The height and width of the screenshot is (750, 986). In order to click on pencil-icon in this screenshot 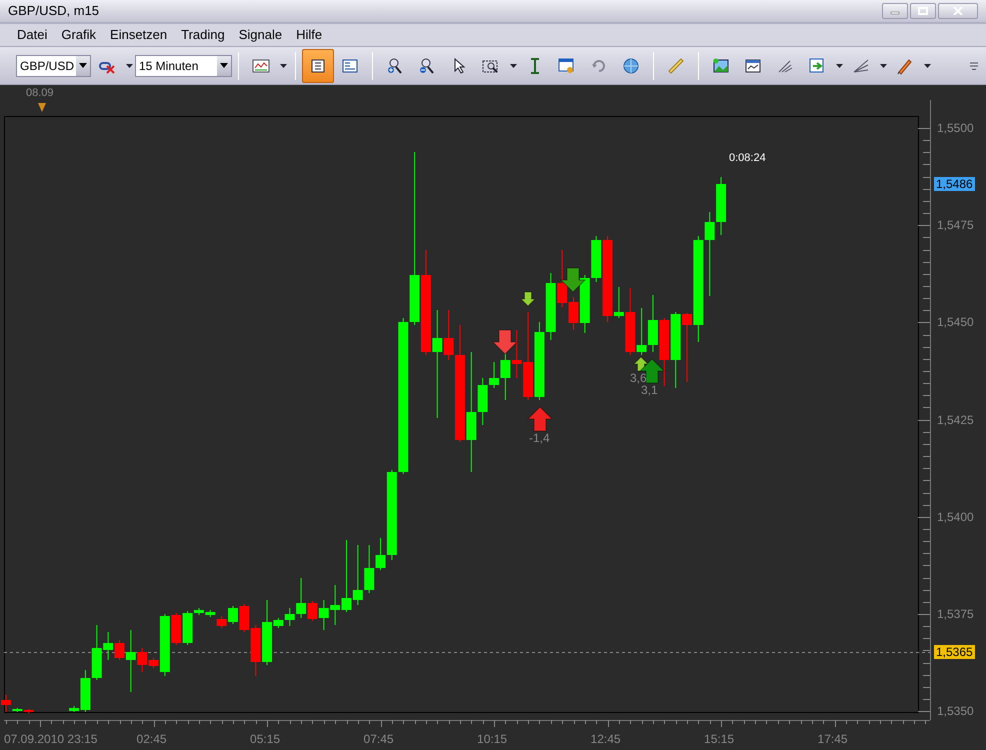, I will do `click(905, 65)`.